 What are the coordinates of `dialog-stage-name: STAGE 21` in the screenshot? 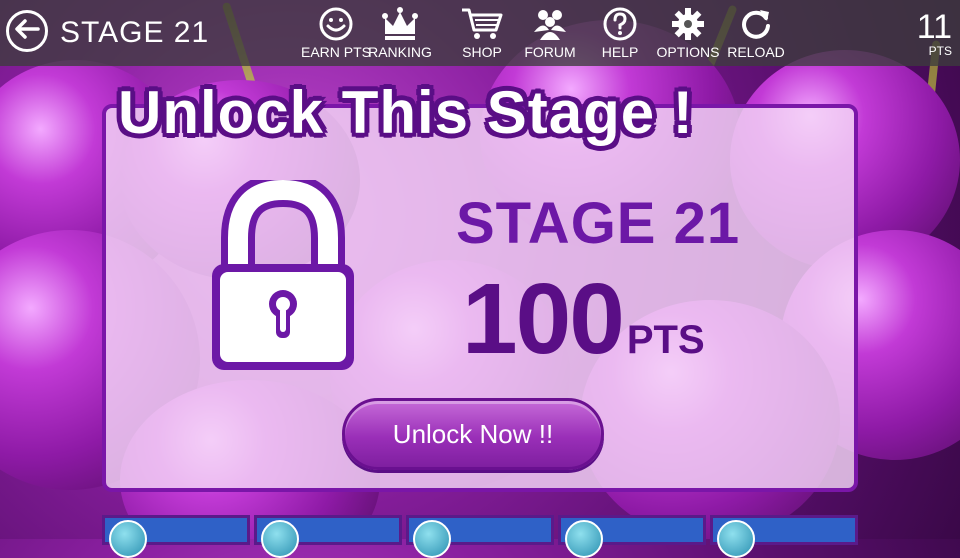 It's located at (598, 223).